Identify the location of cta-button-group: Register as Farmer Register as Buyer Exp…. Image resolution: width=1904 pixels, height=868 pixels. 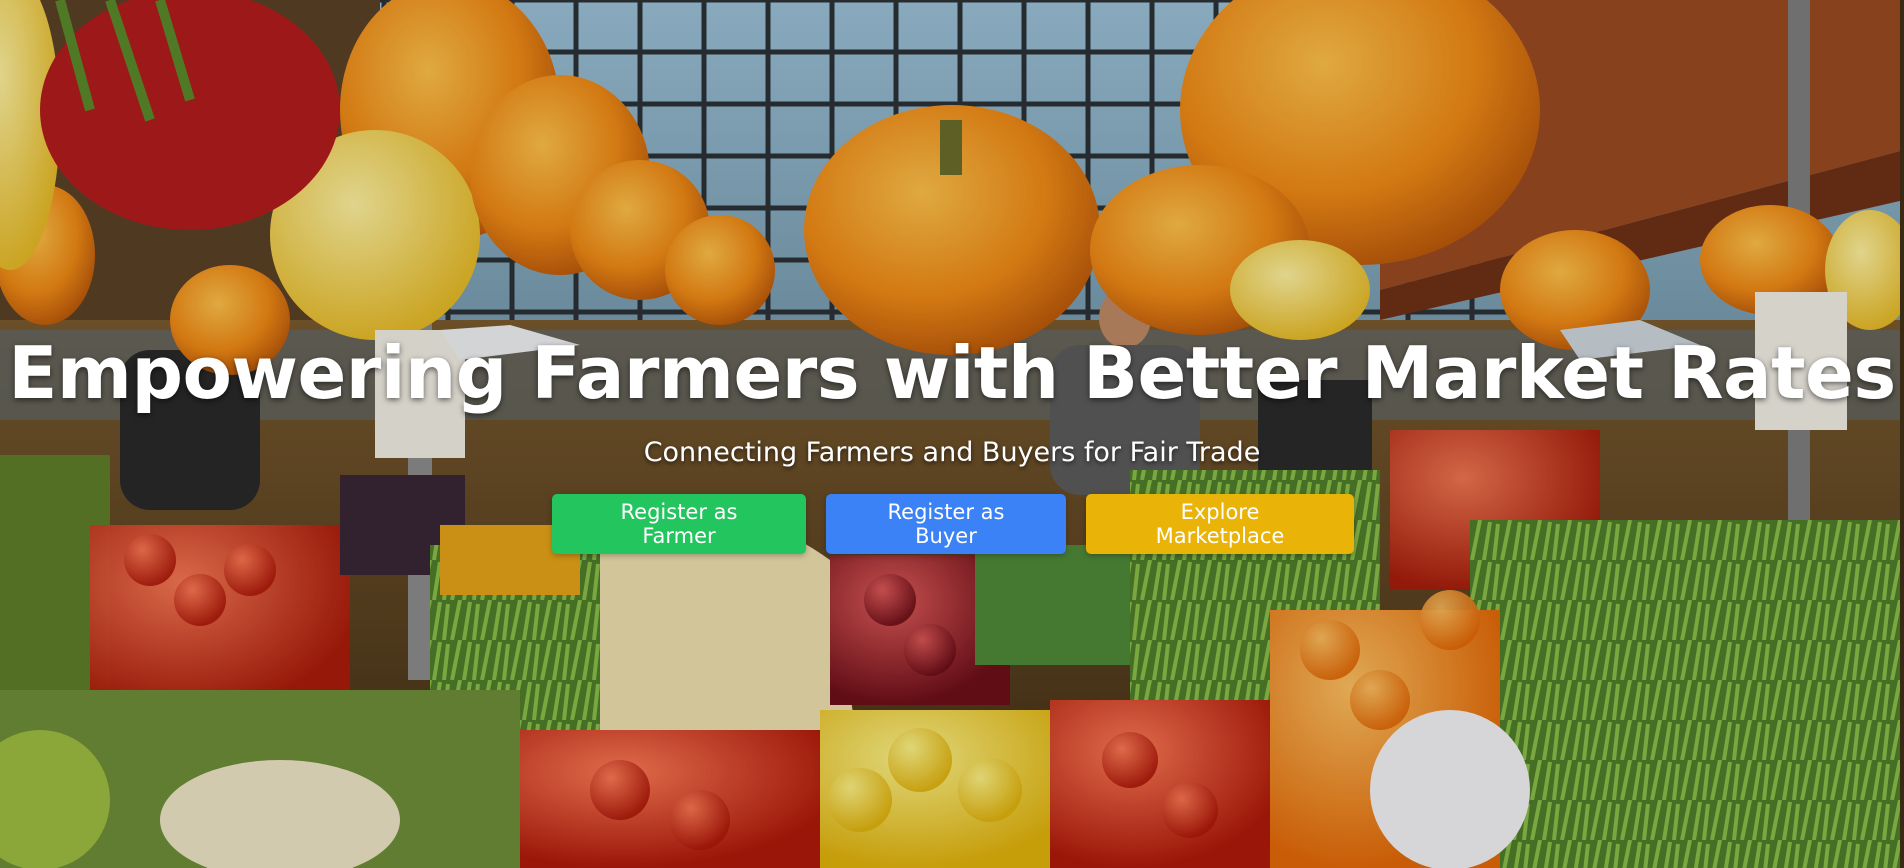
(952, 524).